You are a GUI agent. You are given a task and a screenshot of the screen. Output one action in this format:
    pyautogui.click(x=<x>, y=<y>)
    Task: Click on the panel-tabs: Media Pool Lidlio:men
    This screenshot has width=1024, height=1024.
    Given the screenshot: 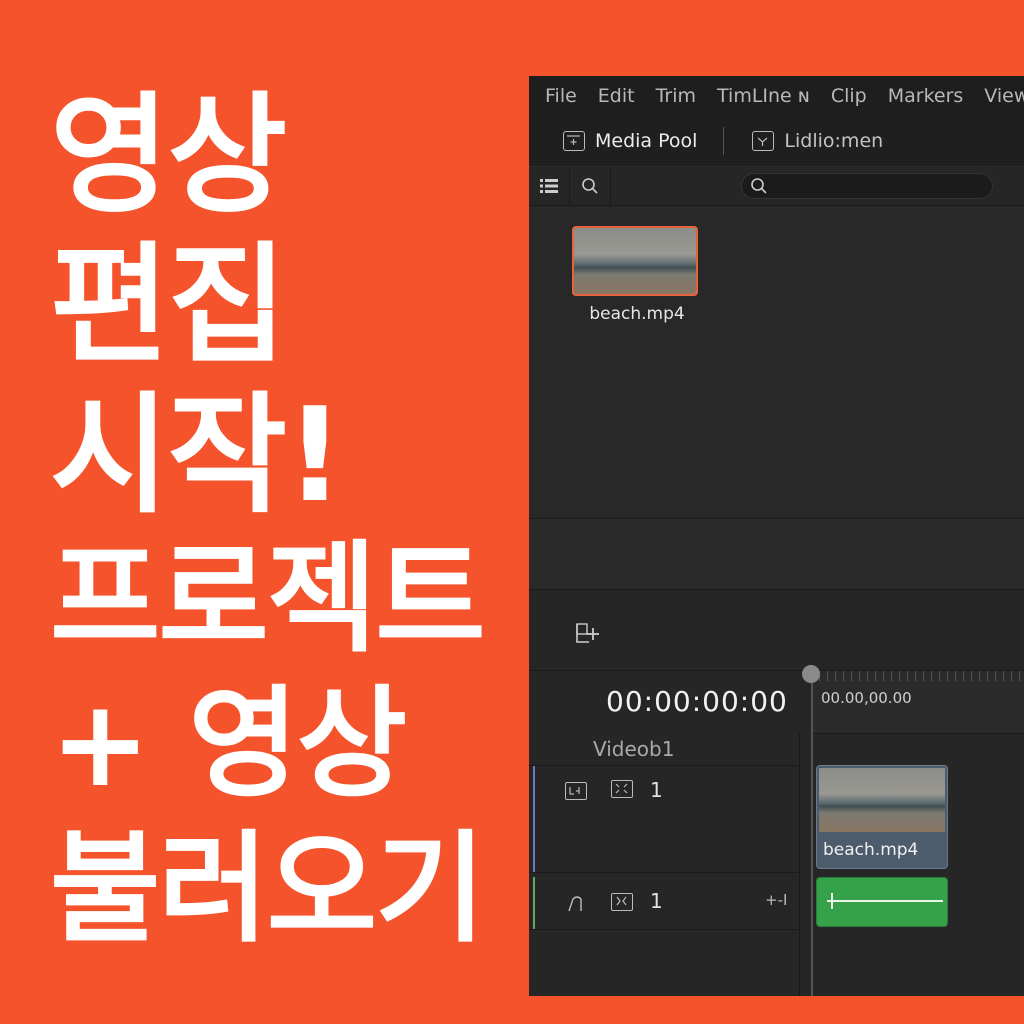 What is the action you would take?
    pyautogui.click(x=776, y=141)
    